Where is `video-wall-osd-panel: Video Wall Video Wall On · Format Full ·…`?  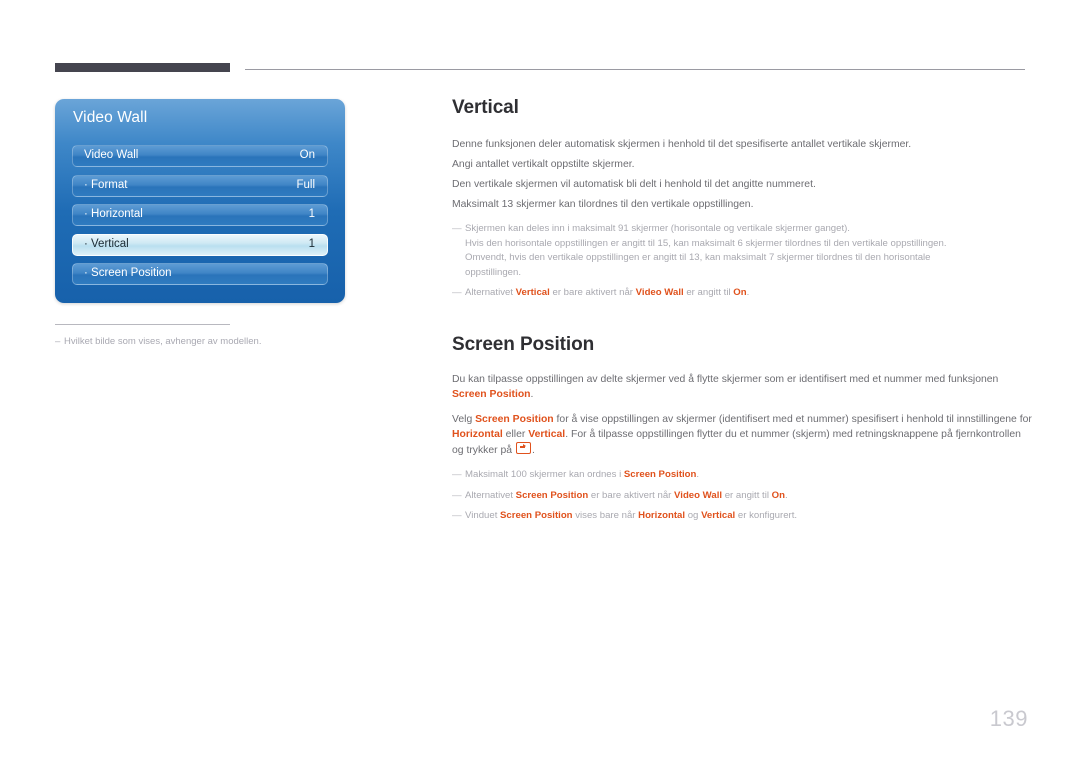
video-wall-osd-panel: Video Wall Video Wall On · Format Full ·… is located at coordinates (200, 201).